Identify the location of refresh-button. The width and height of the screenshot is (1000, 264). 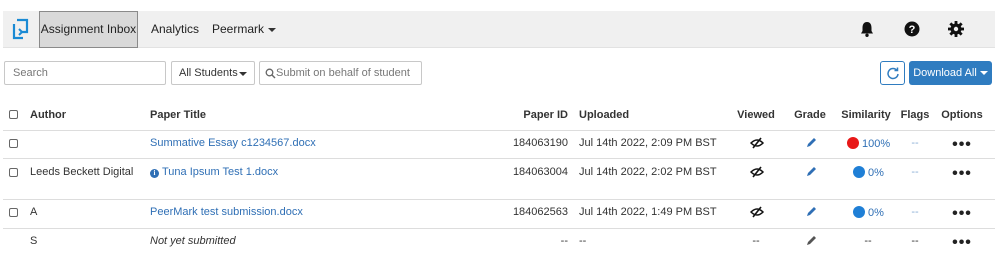
(892, 73).